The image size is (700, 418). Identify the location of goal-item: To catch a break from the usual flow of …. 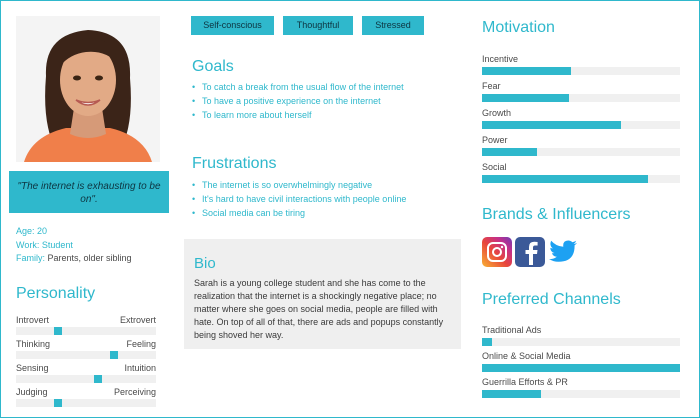
(298, 87).